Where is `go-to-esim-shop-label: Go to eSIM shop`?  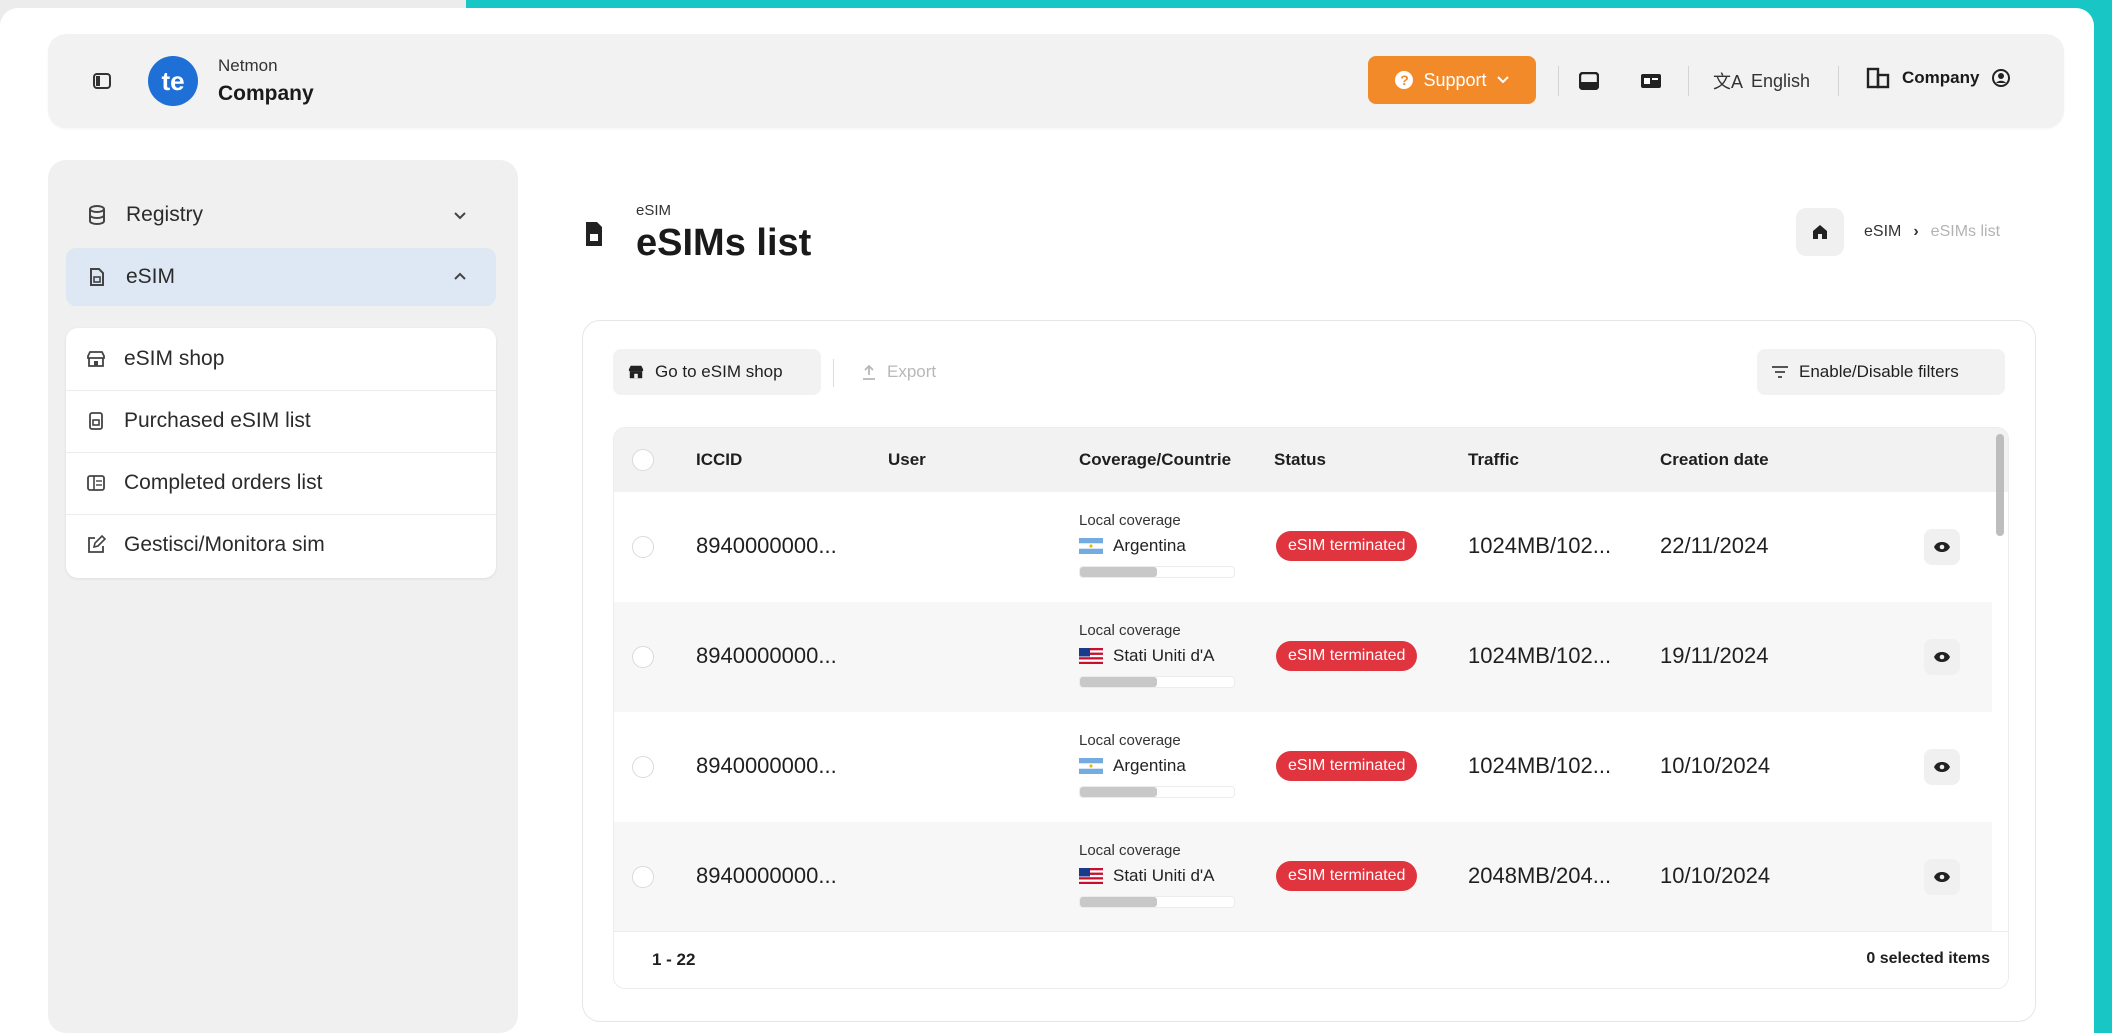 go-to-esim-shop-label: Go to eSIM shop is located at coordinates (719, 371).